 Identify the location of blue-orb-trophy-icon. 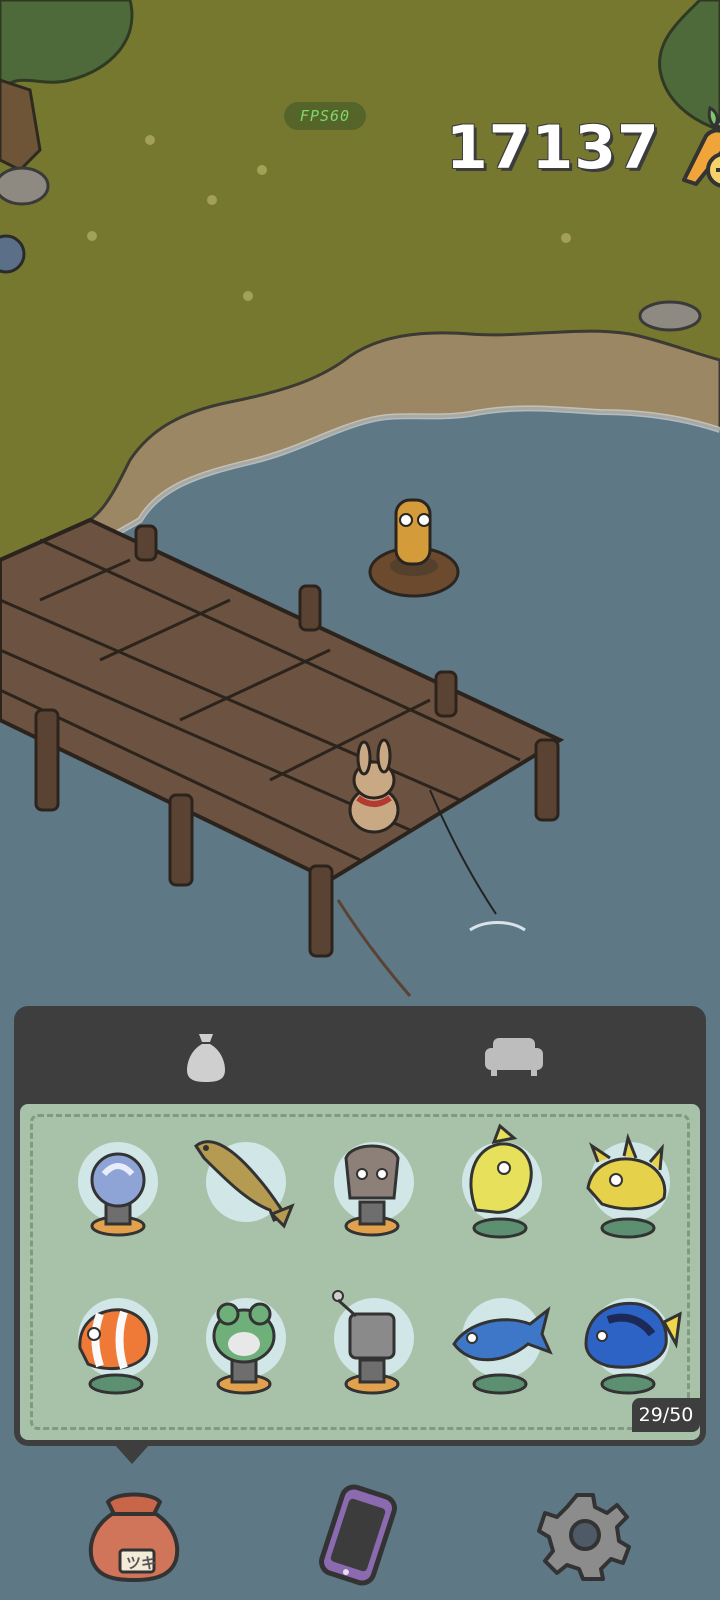
(118, 1194).